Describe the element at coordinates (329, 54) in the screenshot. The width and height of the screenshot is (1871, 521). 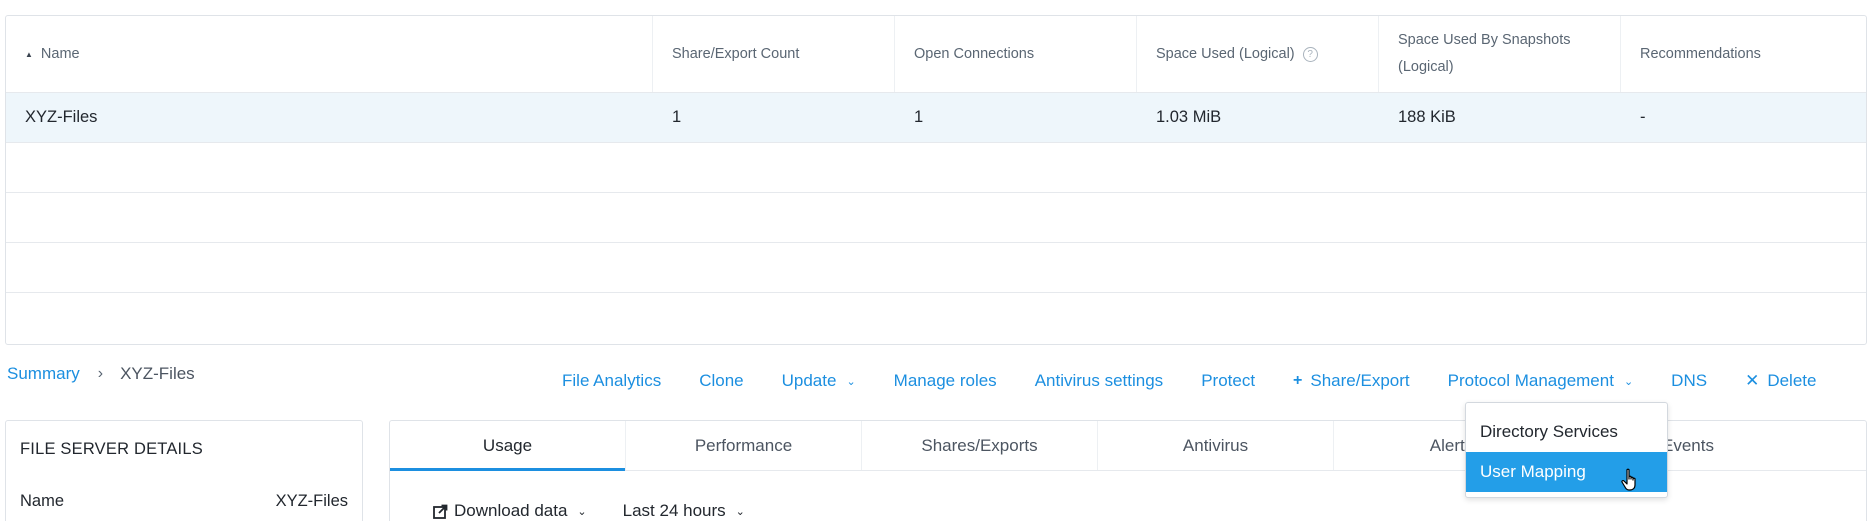
I see `column-header-name: ▲ Name` at that location.